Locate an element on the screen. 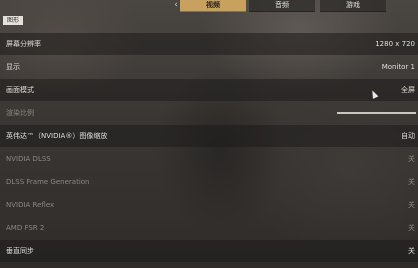 The image size is (418, 268). setting-row-amd-fsr2: AMD FSR 2 关 is located at coordinates (209, 228).